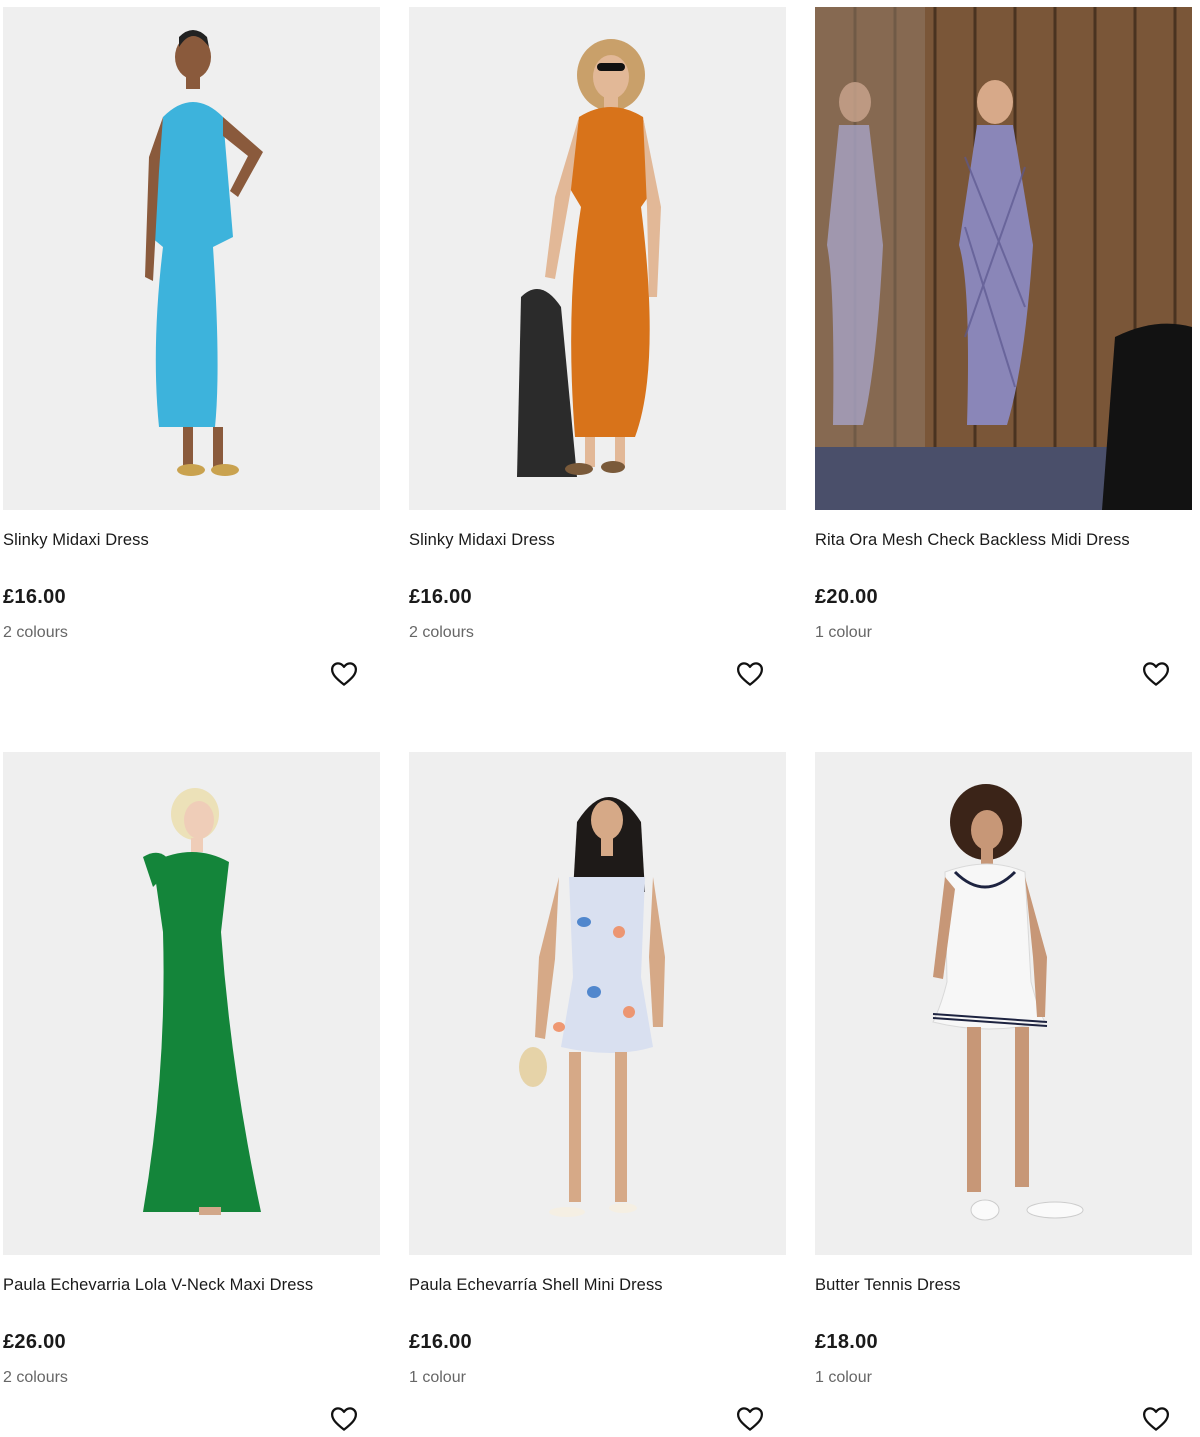  I want to click on product-title: Butter Tennis Dress, so click(888, 1285).